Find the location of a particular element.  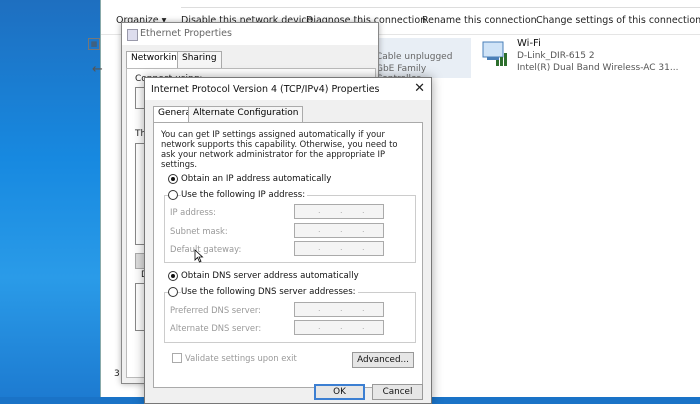

use-following-dns-label: Use the following DNS server addresses: is located at coordinates (269, 292).